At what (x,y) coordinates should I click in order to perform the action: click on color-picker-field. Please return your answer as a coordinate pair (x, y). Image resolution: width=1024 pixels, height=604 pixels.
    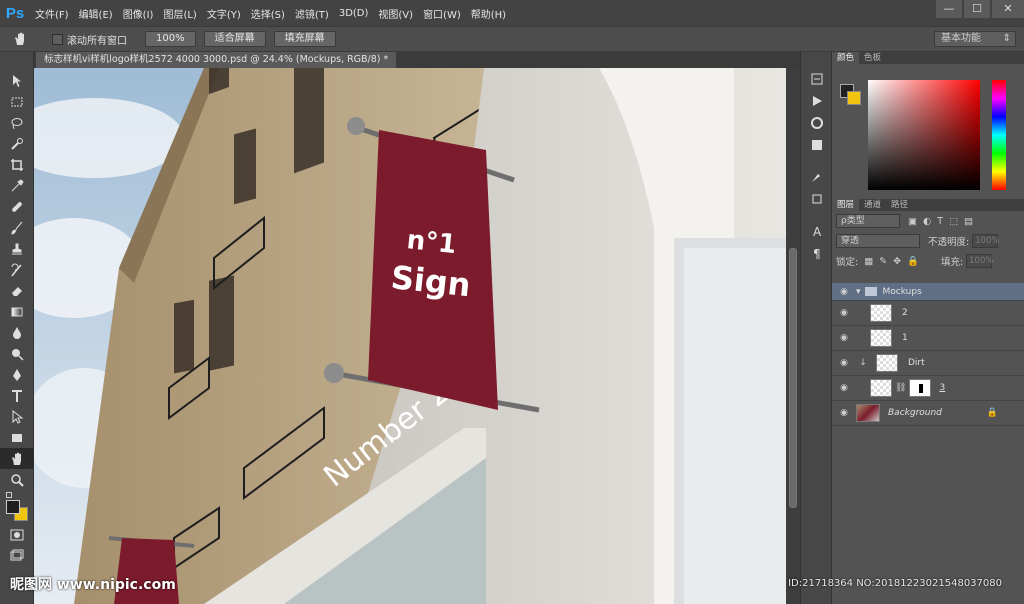
    Looking at the image, I should click on (924, 135).